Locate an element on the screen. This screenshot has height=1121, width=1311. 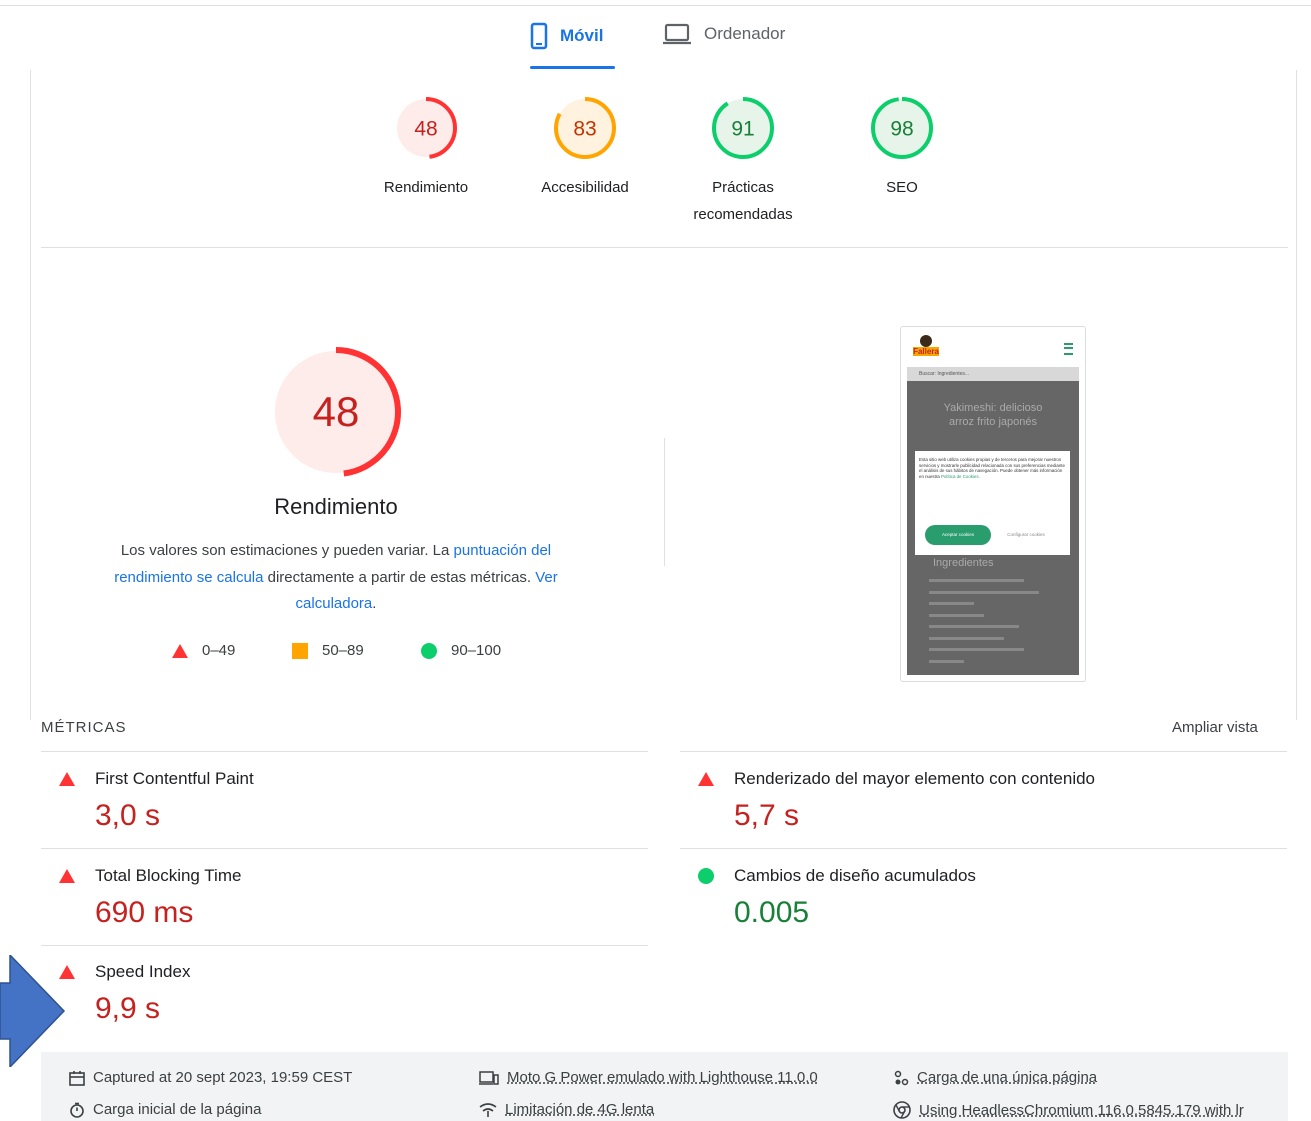
score-gauge: 98 SEO is located at coordinates (902, 148).